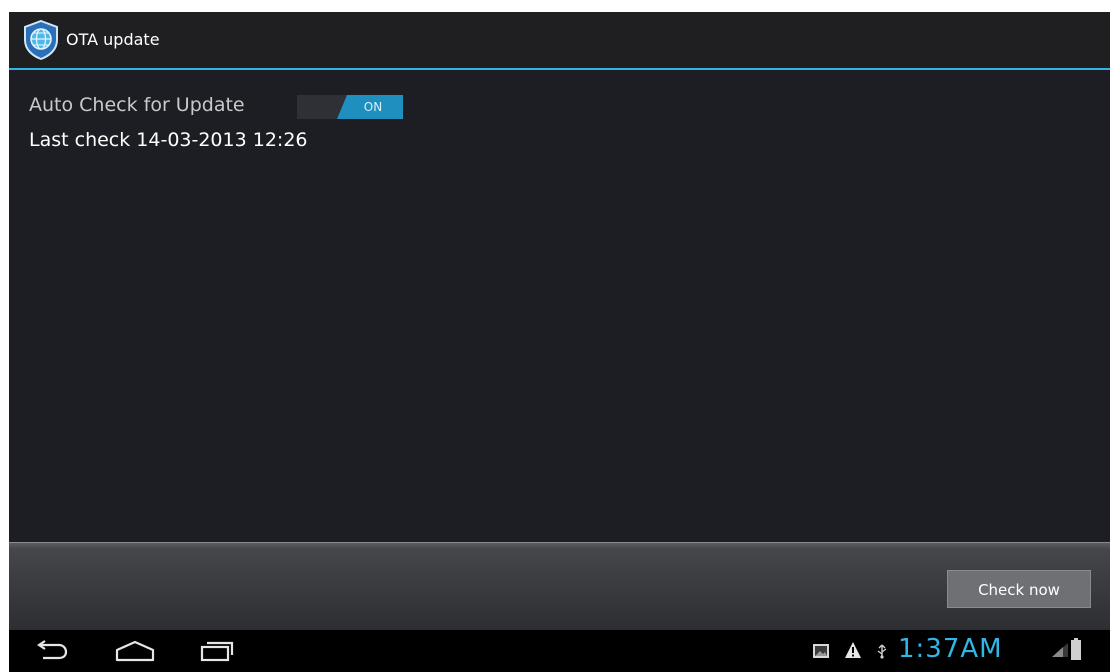 This screenshot has height=672, width=1110. I want to click on check-now-button: Check now, so click(1019, 589).